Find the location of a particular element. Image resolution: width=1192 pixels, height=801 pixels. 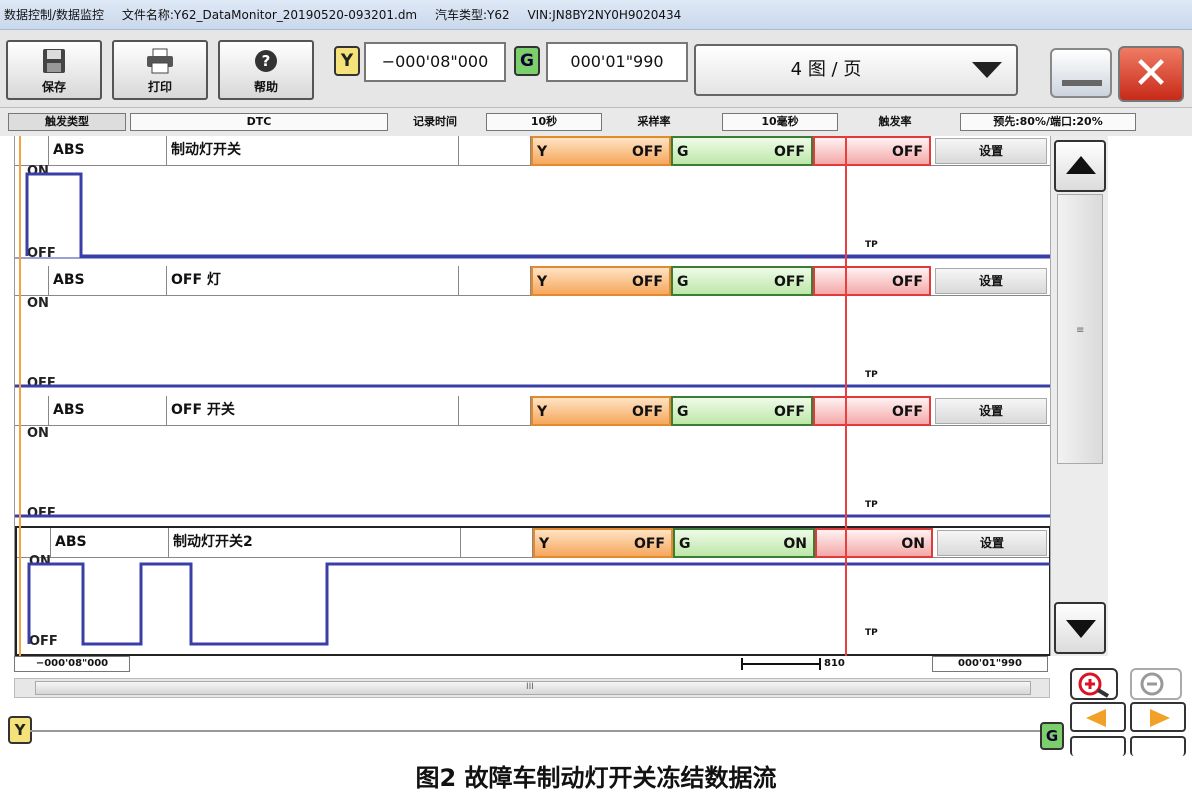

trigger-cursor-line is located at coordinates (846, 396).